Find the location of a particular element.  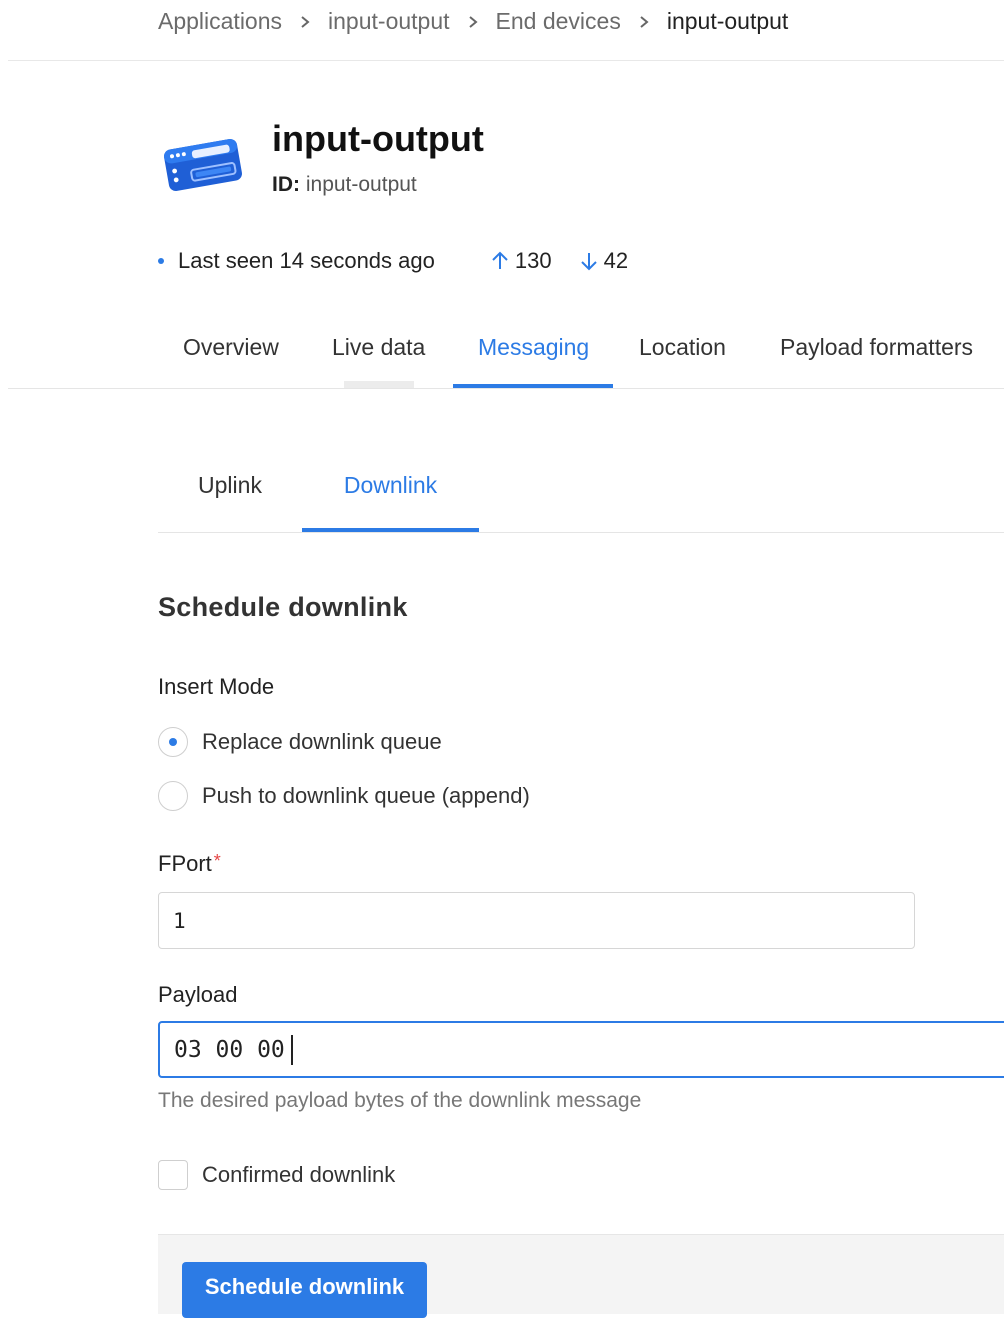

payload-label: Payload is located at coordinates (198, 994).